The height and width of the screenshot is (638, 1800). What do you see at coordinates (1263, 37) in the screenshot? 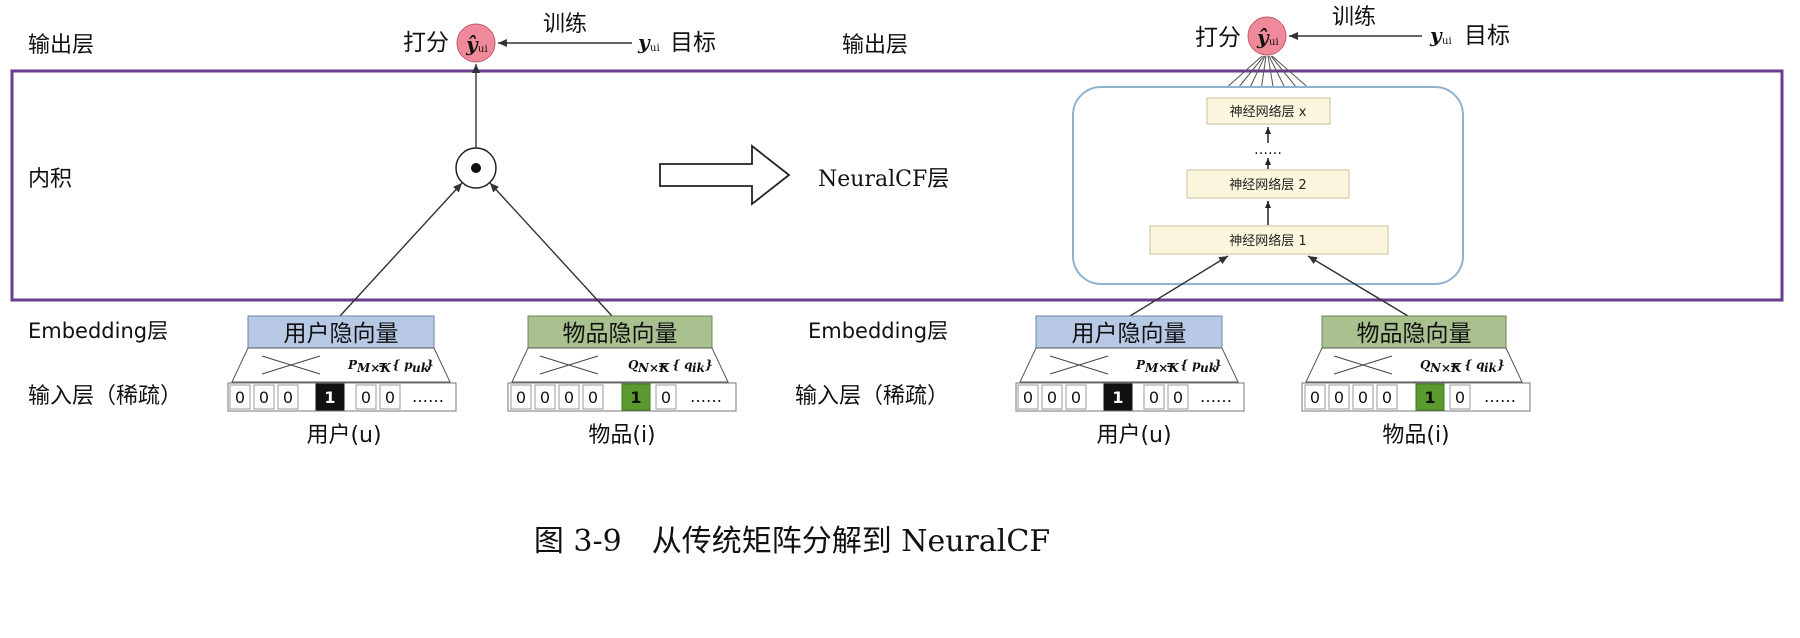
I see `y-hat-right: ŷ` at bounding box center [1263, 37].